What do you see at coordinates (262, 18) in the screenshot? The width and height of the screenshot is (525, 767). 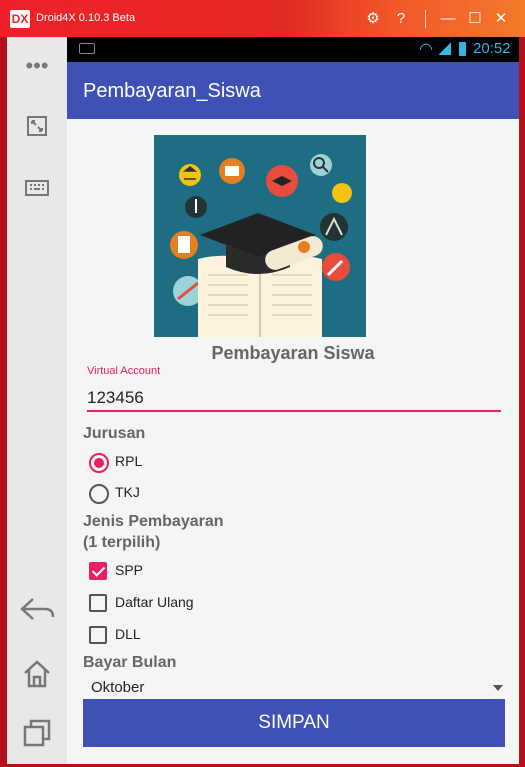 I see `emulator-titlebar: DX Droid4X 0.10.3 Beta ⚙ ? — ☐ ✕` at bounding box center [262, 18].